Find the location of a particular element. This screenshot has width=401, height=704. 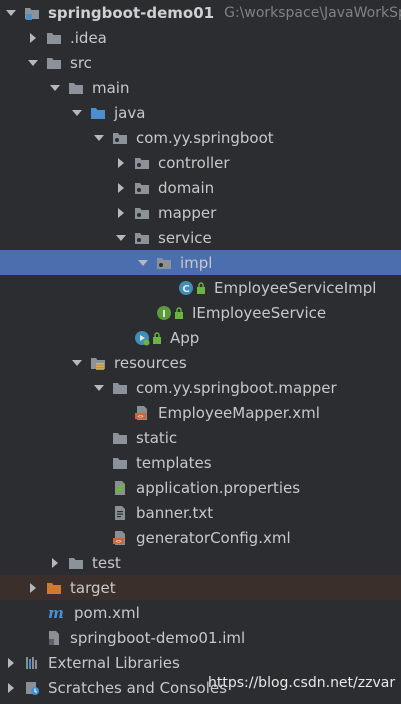

tree-item-com-yy-springboot: com.yy.springboot is located at coordinates (200, 137).